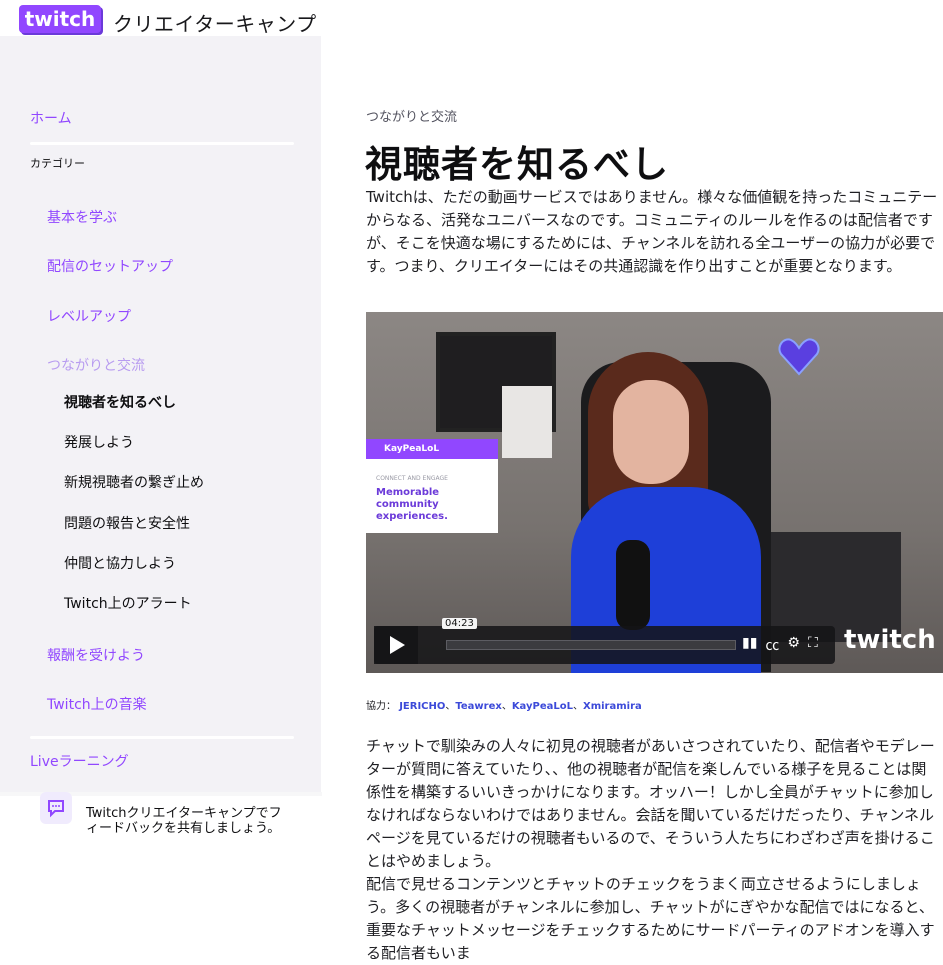 The height and width of the screenshot is (965, 943). Describe the element at coordinates (459, 623) in the screenshot. I see `time-tooltip: 04:23` at that location.